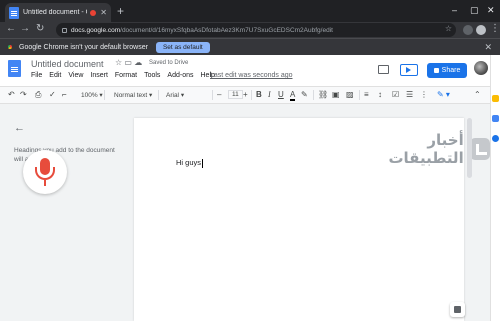 The height and width of the screenshot is (321, 500). What do you see at coordinates (495, 118) in the screenshot?
I see `tasks-icon` at bounding box center [495, 118].